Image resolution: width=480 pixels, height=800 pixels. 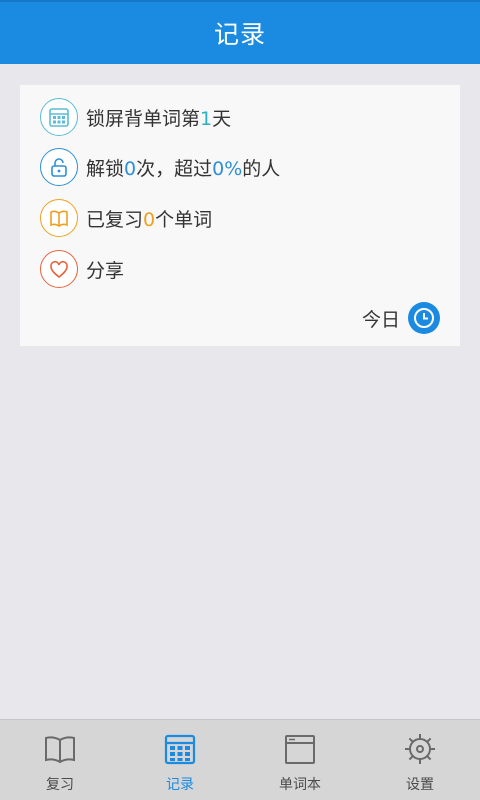 I want to click on tab-label: 复习, so click(x=60, y=785).